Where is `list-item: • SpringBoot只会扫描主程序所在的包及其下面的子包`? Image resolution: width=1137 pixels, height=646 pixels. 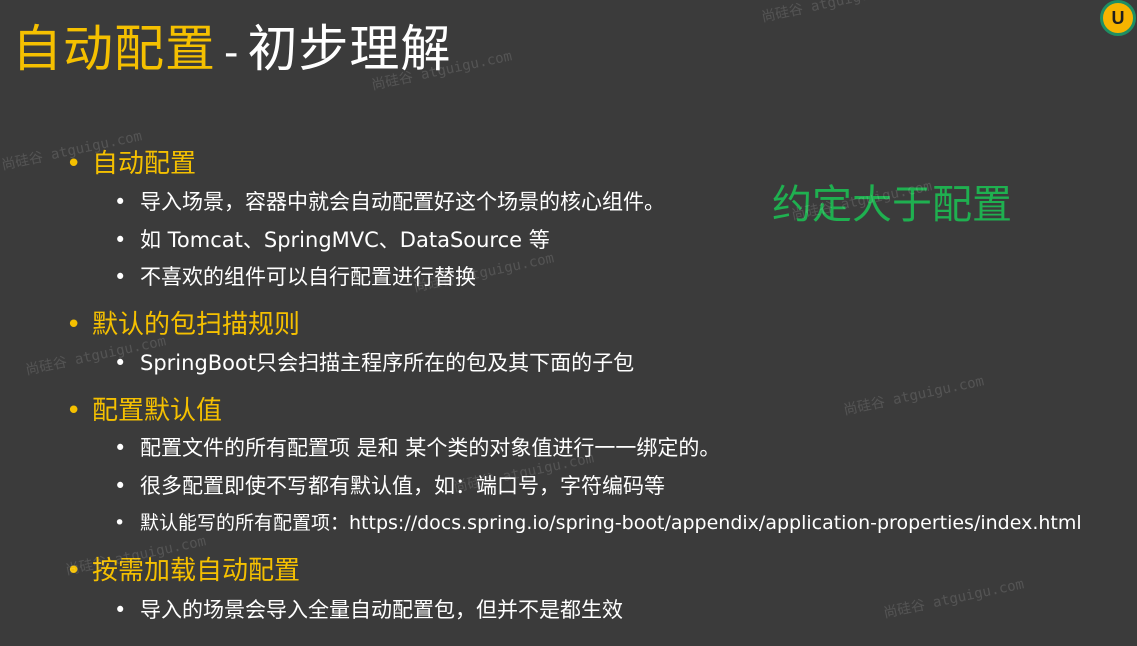
list-item: • SpringBoot只会扫描主程序所在的包及其下面的子包 is located at coordinates (374, 362).